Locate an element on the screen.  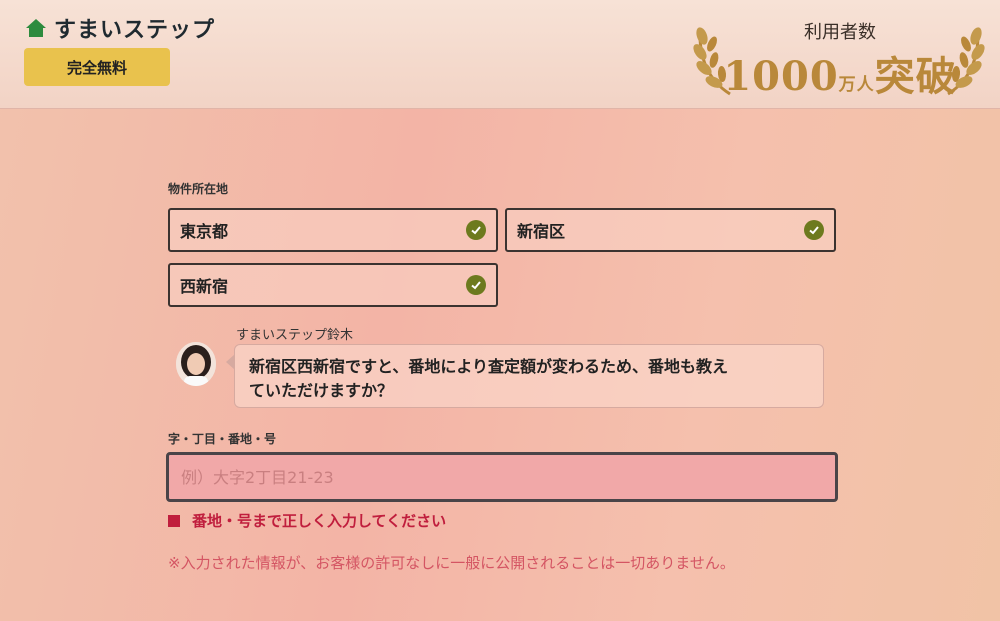
agent-name: すまいステップ鈴木 is located at coordinates (295, 335).